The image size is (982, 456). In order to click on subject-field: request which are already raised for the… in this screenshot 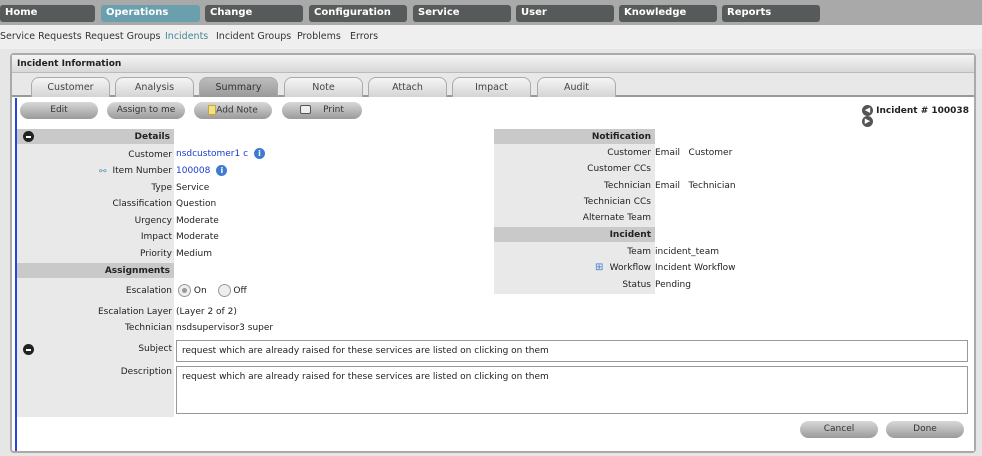, I will do `click(572, 351)`.